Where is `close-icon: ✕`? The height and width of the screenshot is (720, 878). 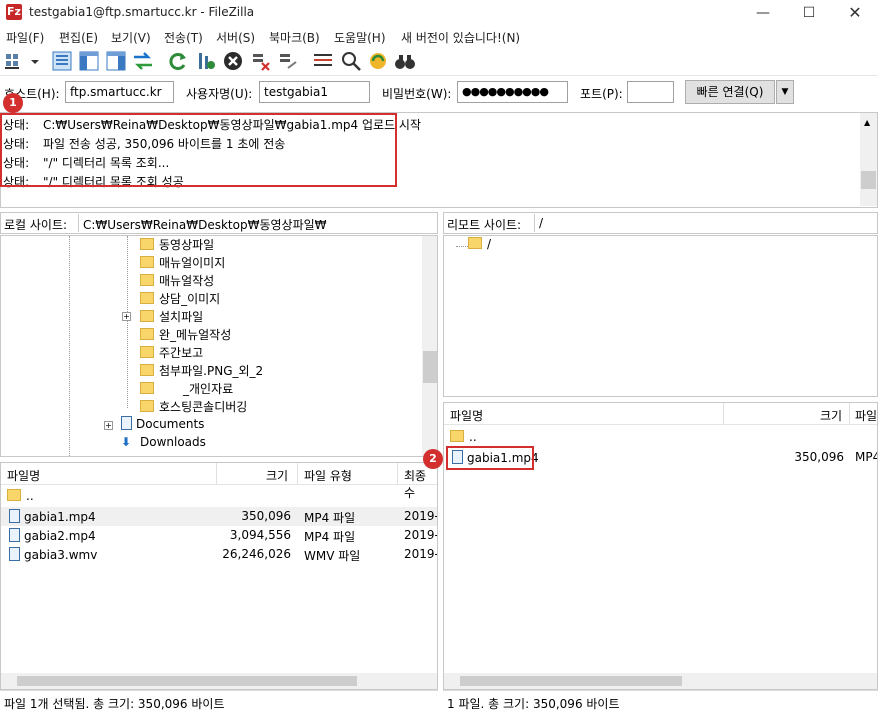 close-icon: ✕ is located at coordinates (855, 13).